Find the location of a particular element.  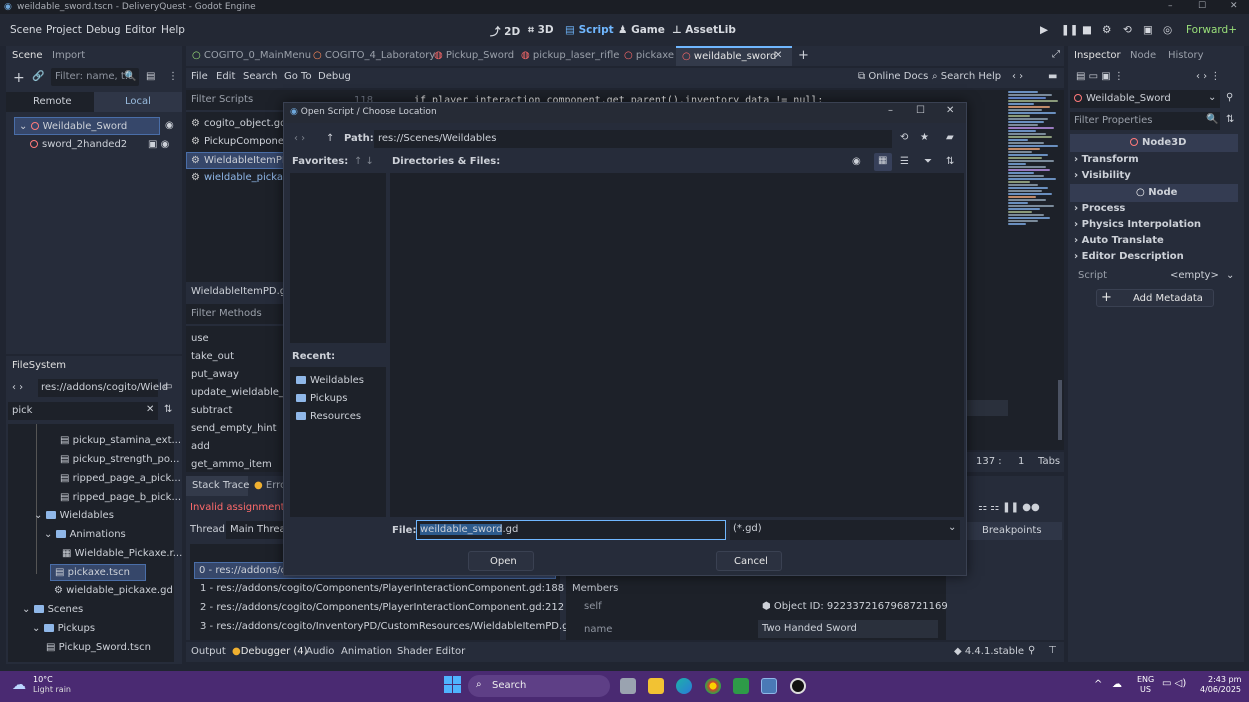

tab-history: History is located at coordinates (1186, 55).